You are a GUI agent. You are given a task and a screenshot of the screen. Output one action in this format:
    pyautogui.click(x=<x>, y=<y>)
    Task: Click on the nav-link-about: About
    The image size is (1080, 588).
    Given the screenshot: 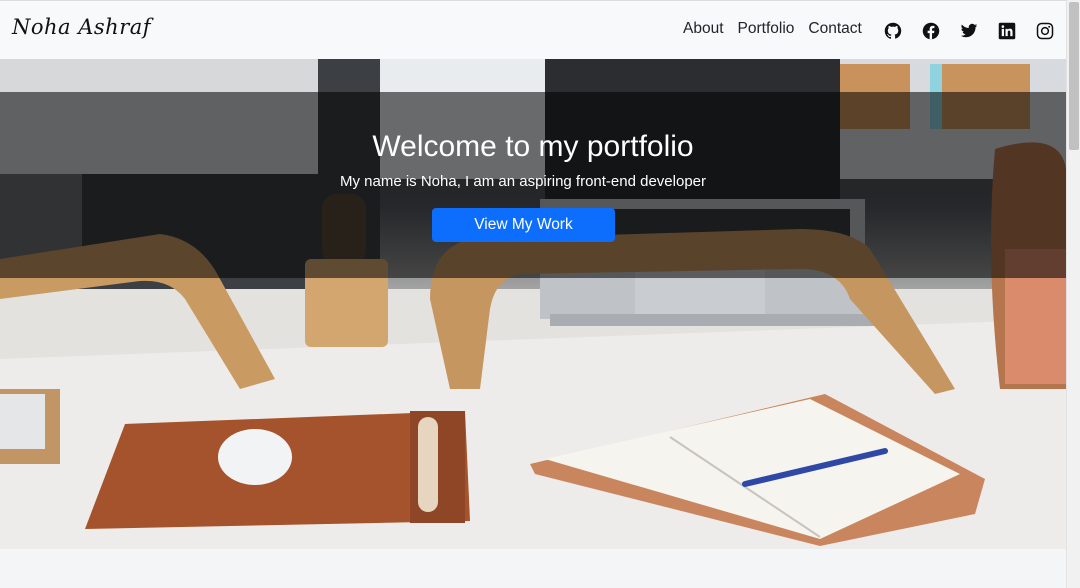 What is the action you would take?
    pyautogui.click(x=703, y=29)
    